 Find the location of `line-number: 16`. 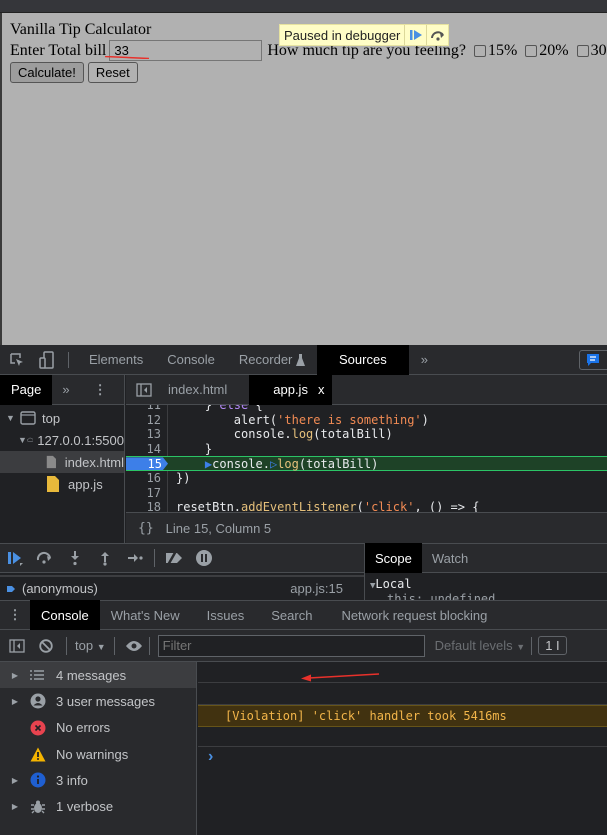

line-number: 16 is located at coordinates (147, 478).